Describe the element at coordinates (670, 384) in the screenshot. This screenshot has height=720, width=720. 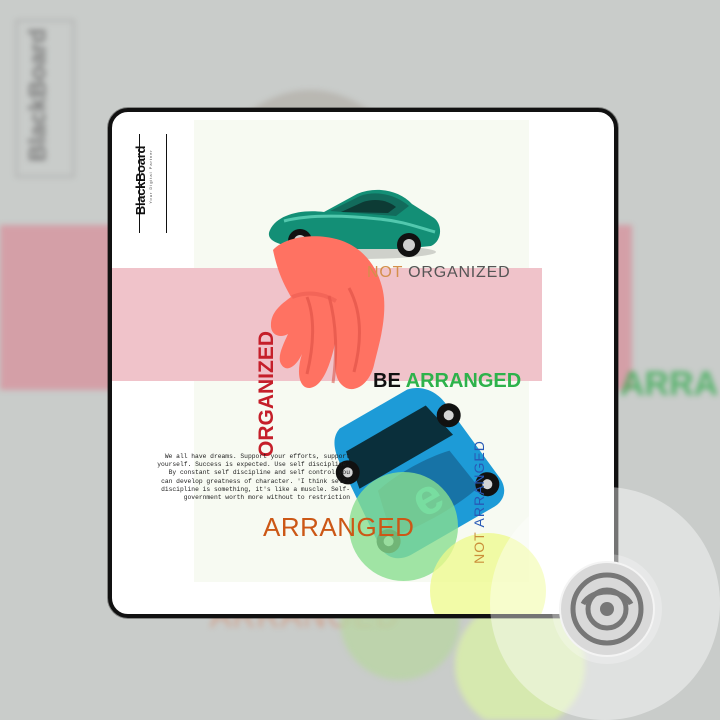
I see `background-arranged-word: ARRANGED` at that location.